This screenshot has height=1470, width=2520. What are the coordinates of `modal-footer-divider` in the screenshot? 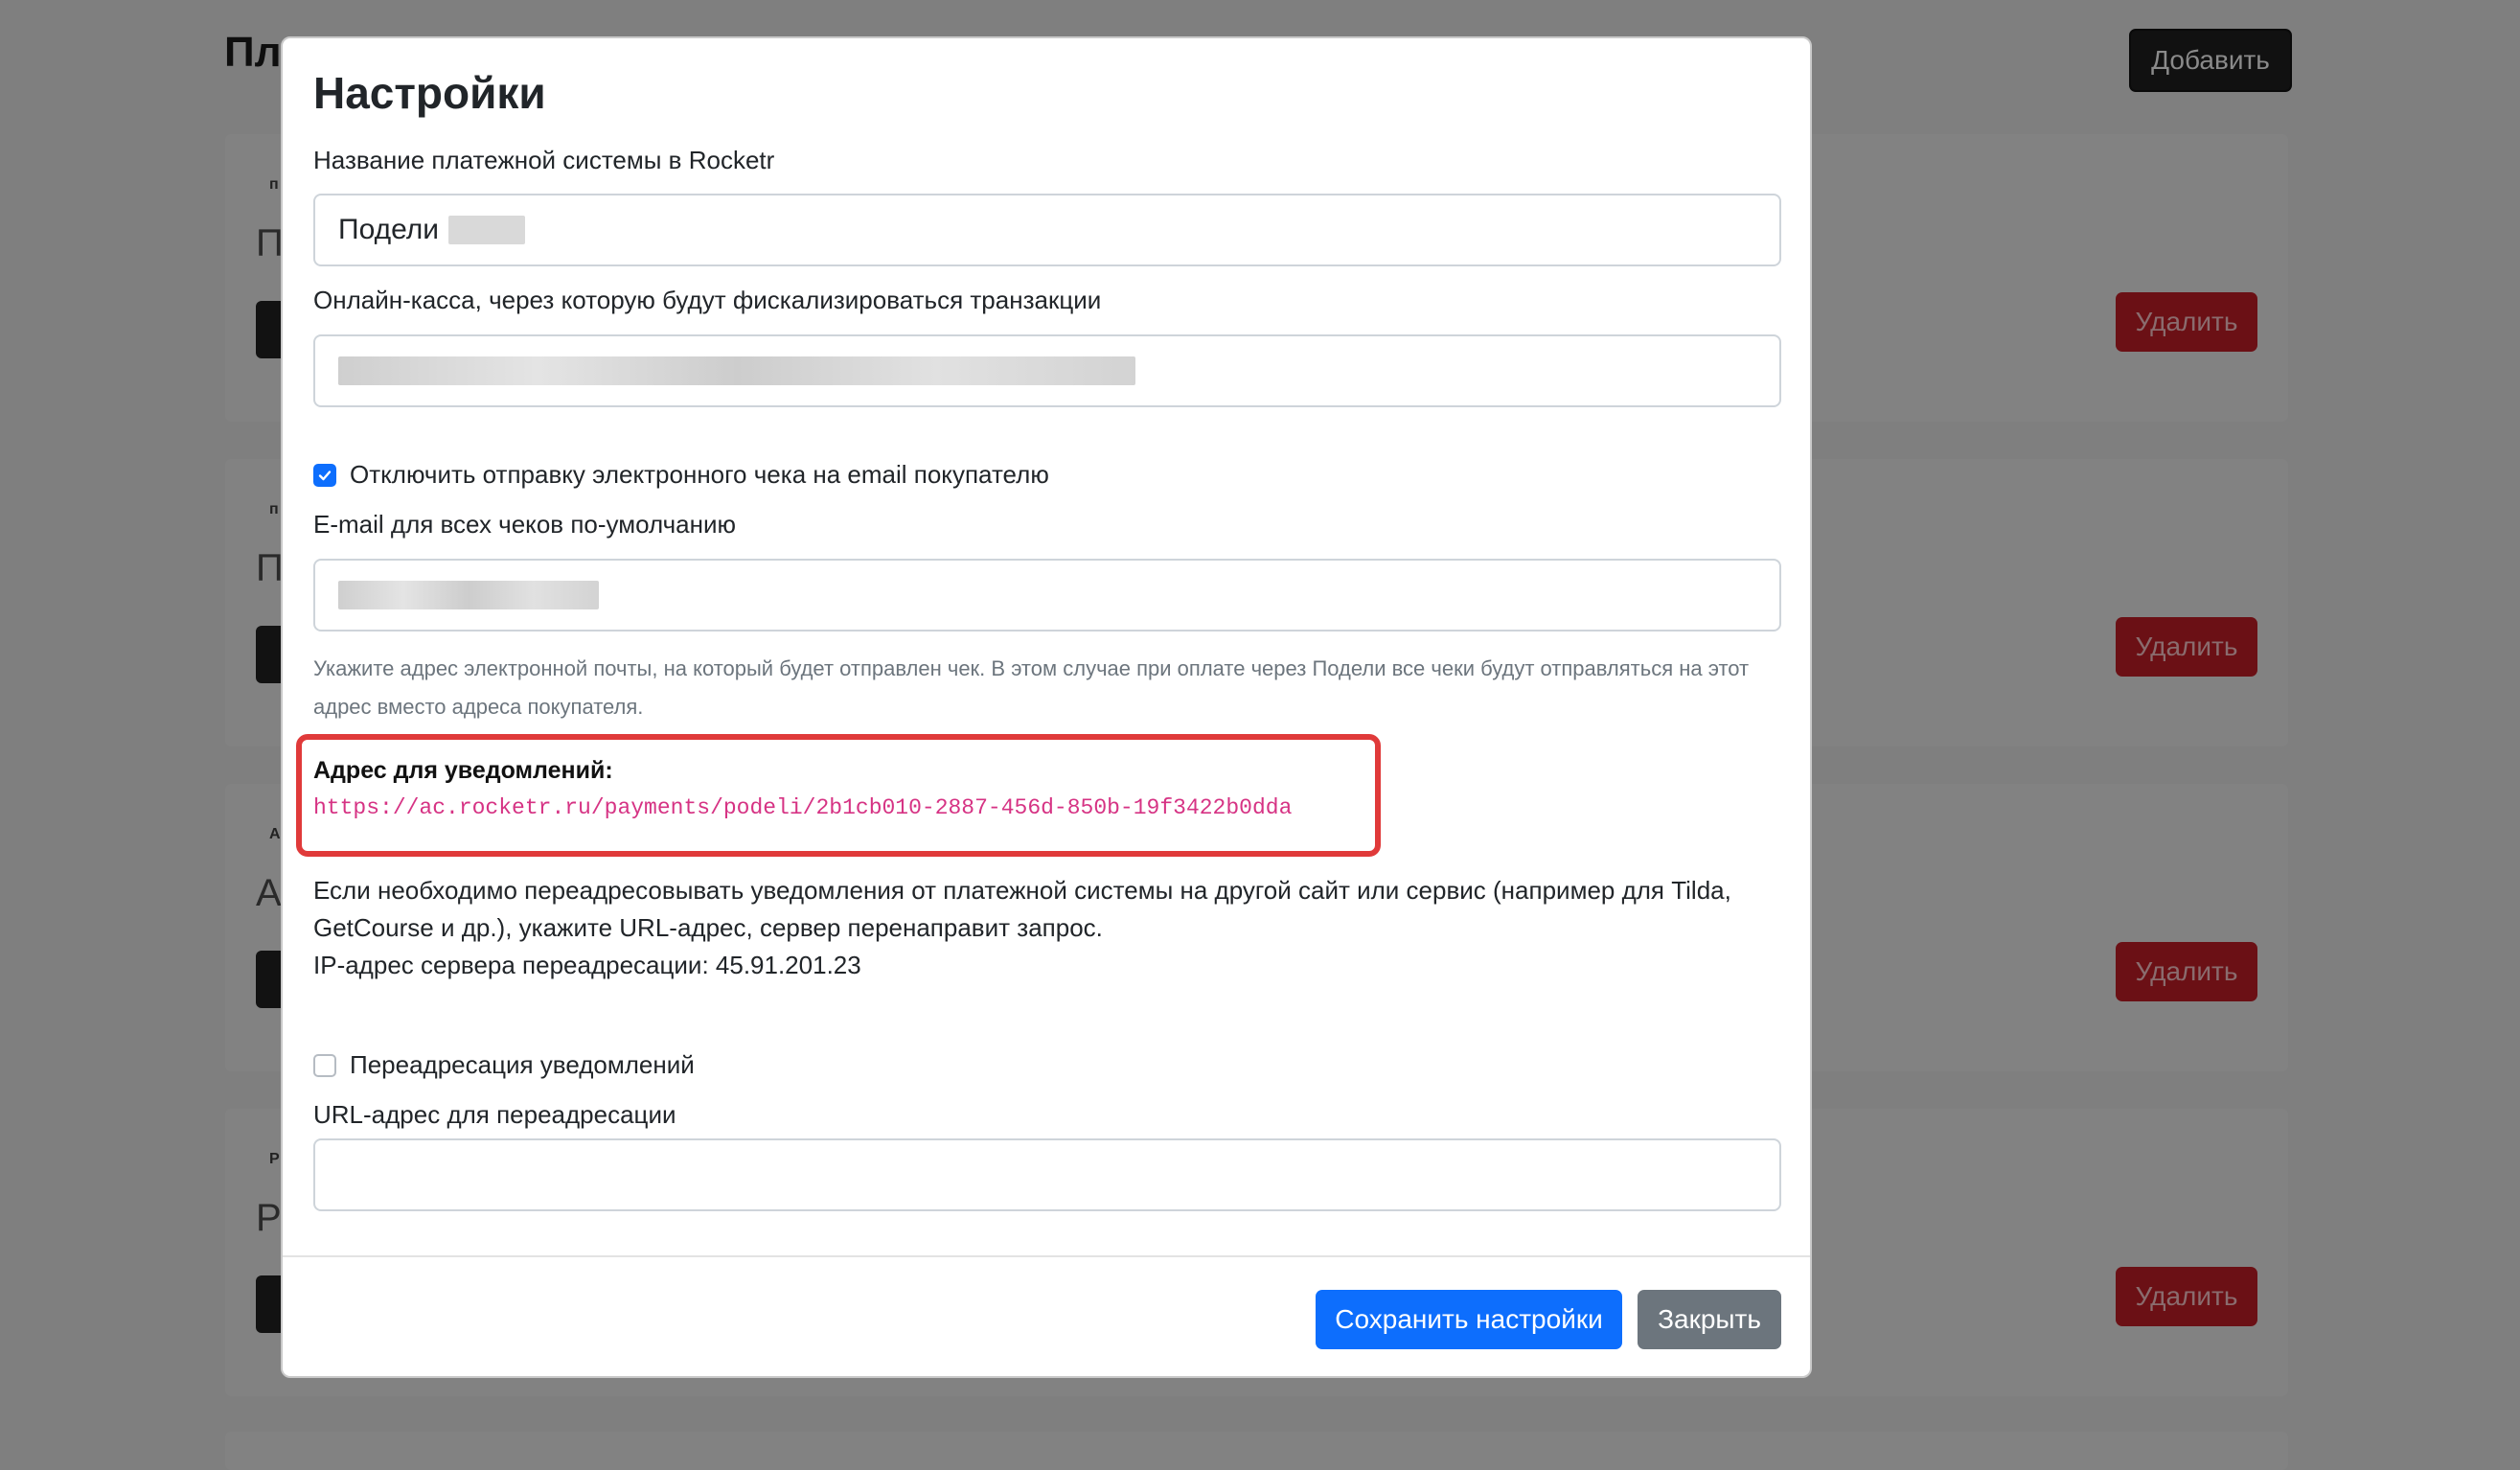 It's located at (1046, 1256).